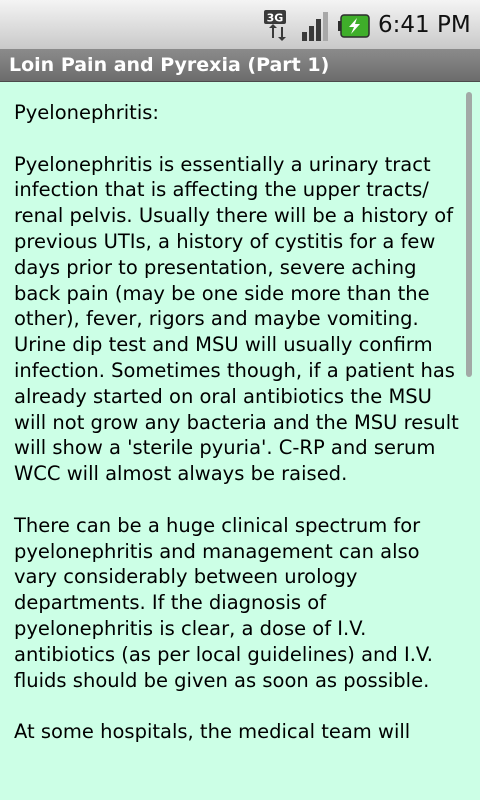 This screenshot has height=800, width=480. Describe the element at coordinates (169, 65) in the screenshot. I see `page-title: Loin Pain and Pyrexia (Part 1)` at that location.